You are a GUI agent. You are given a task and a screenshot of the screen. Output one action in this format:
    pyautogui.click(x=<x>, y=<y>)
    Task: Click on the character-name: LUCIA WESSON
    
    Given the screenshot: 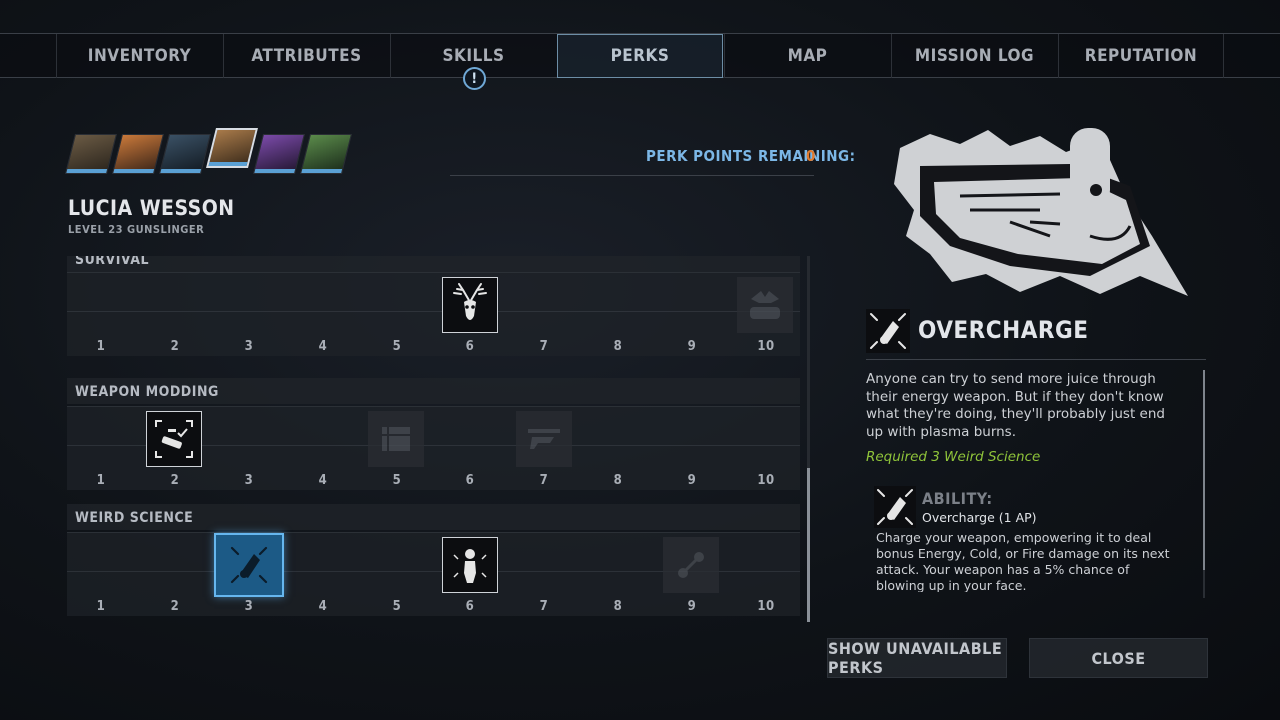 What is the action you would take?
    pyautogui.click(x=151, y=208)
    